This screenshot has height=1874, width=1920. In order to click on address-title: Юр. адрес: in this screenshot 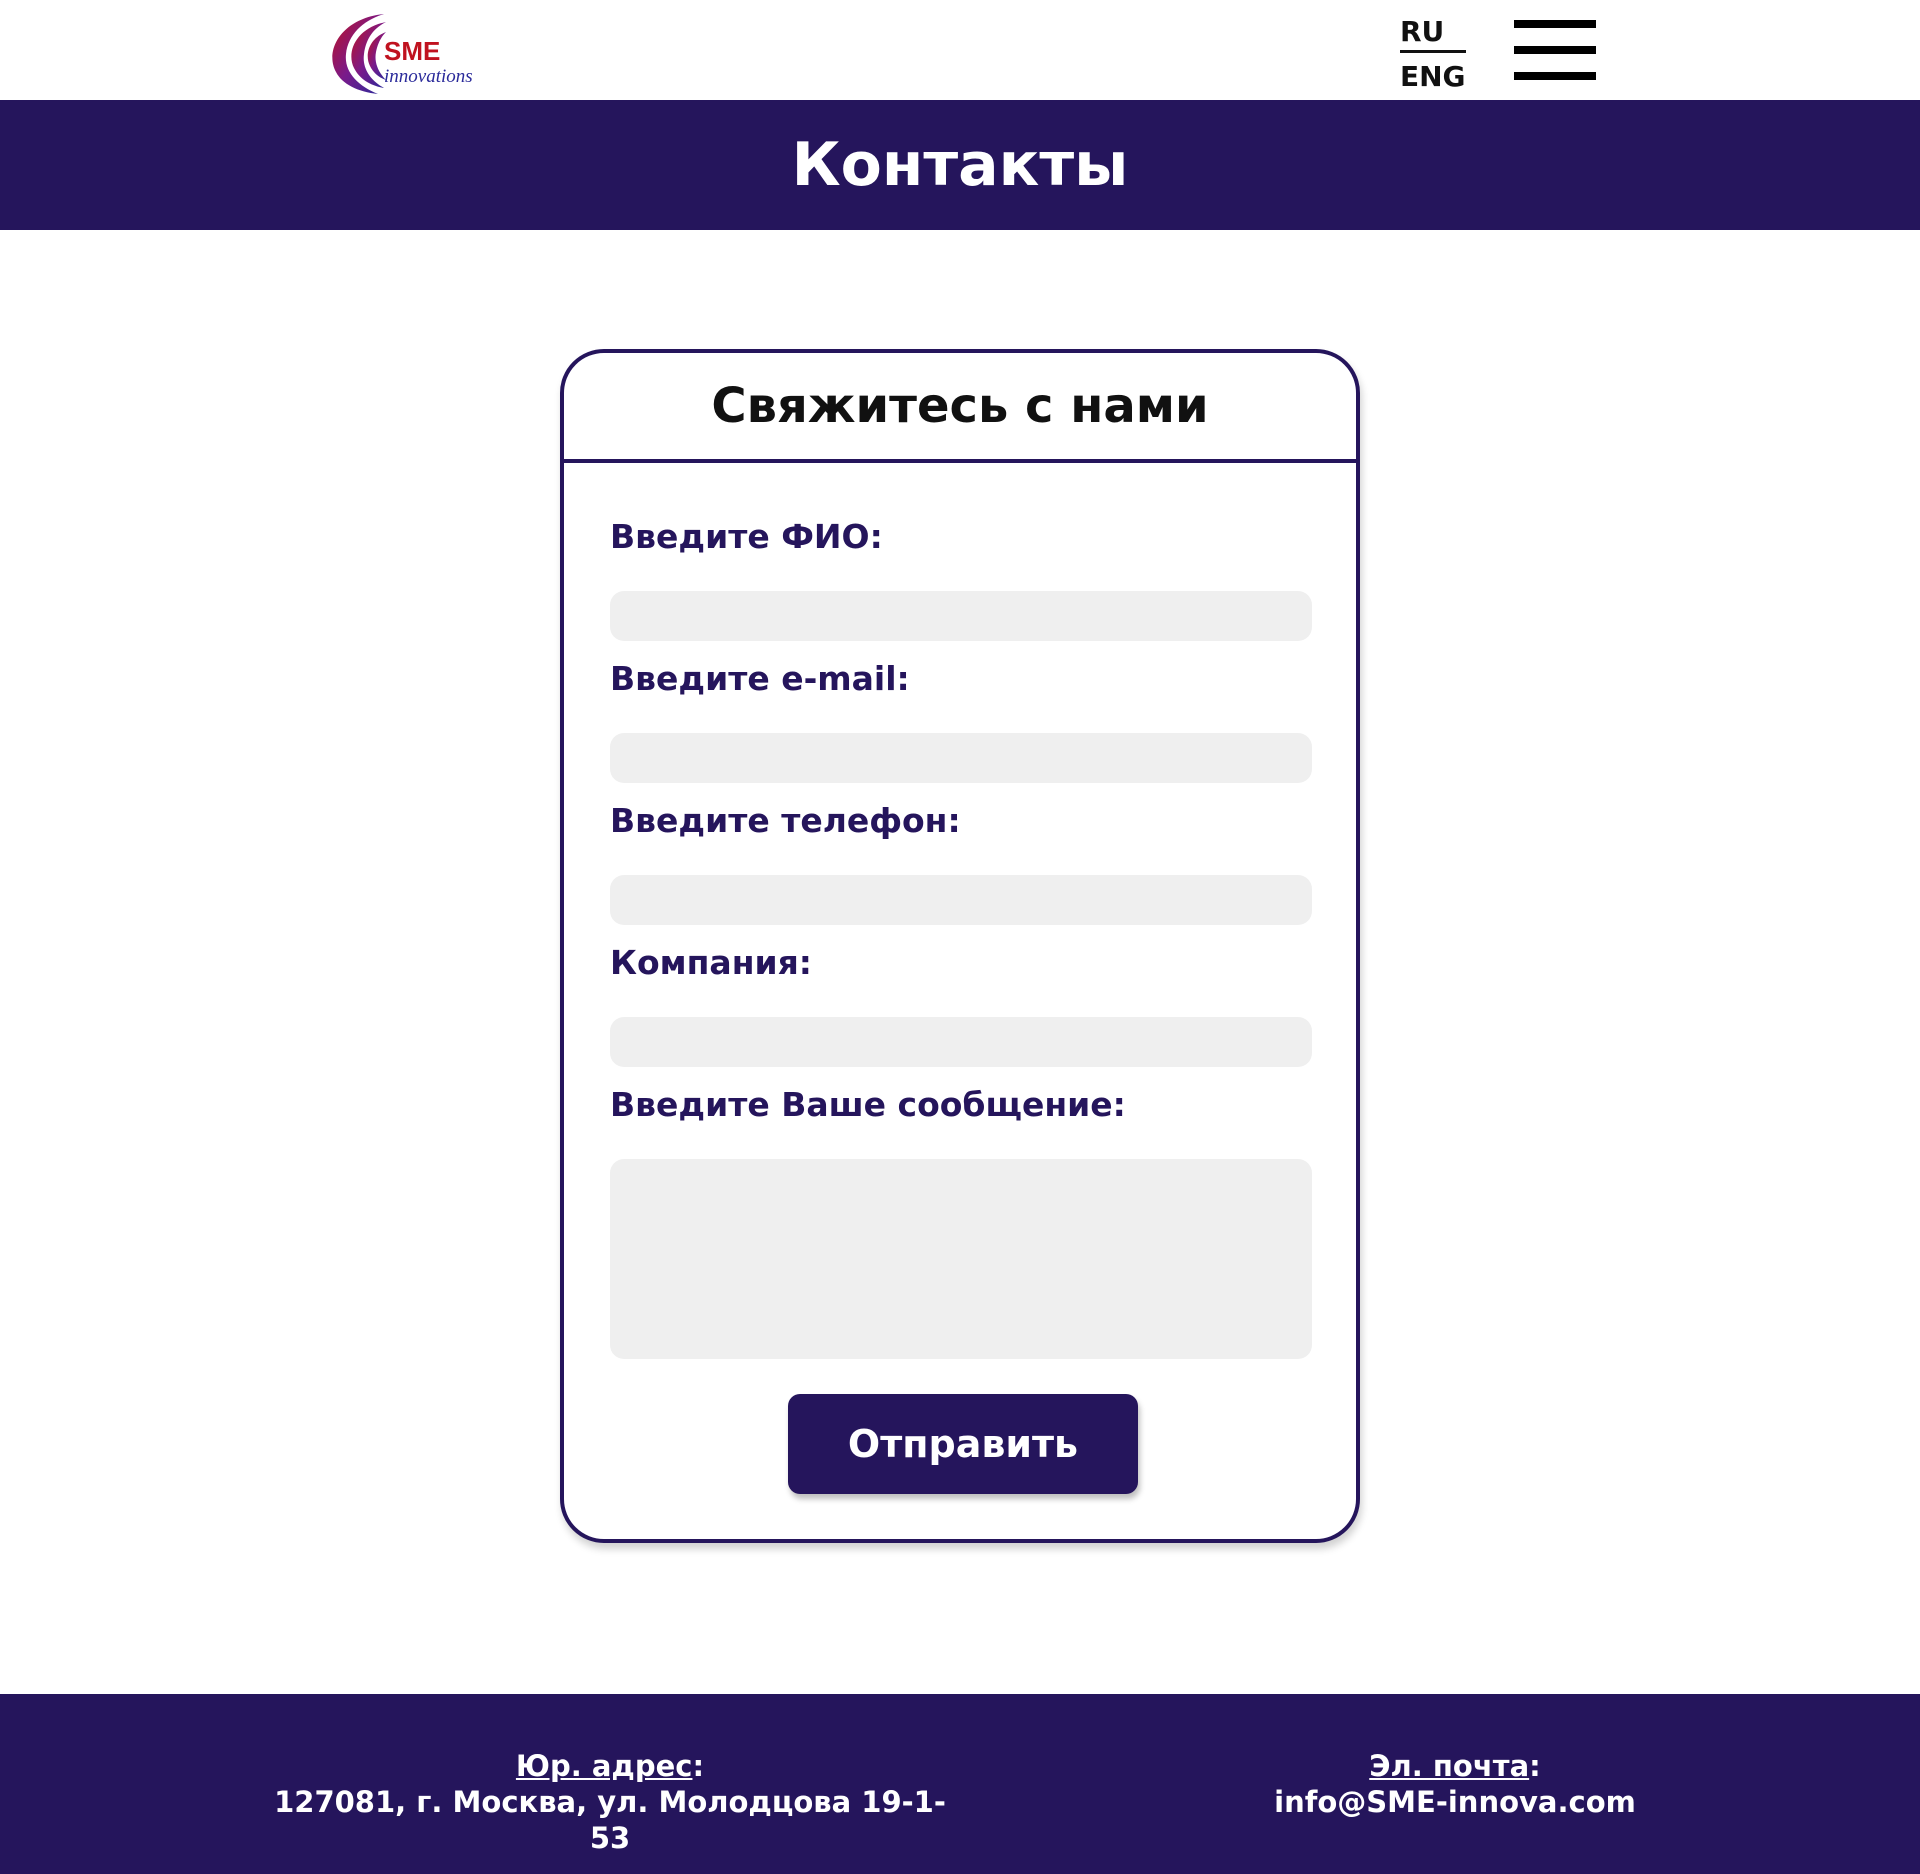, I will do `click(610, 1766)`.